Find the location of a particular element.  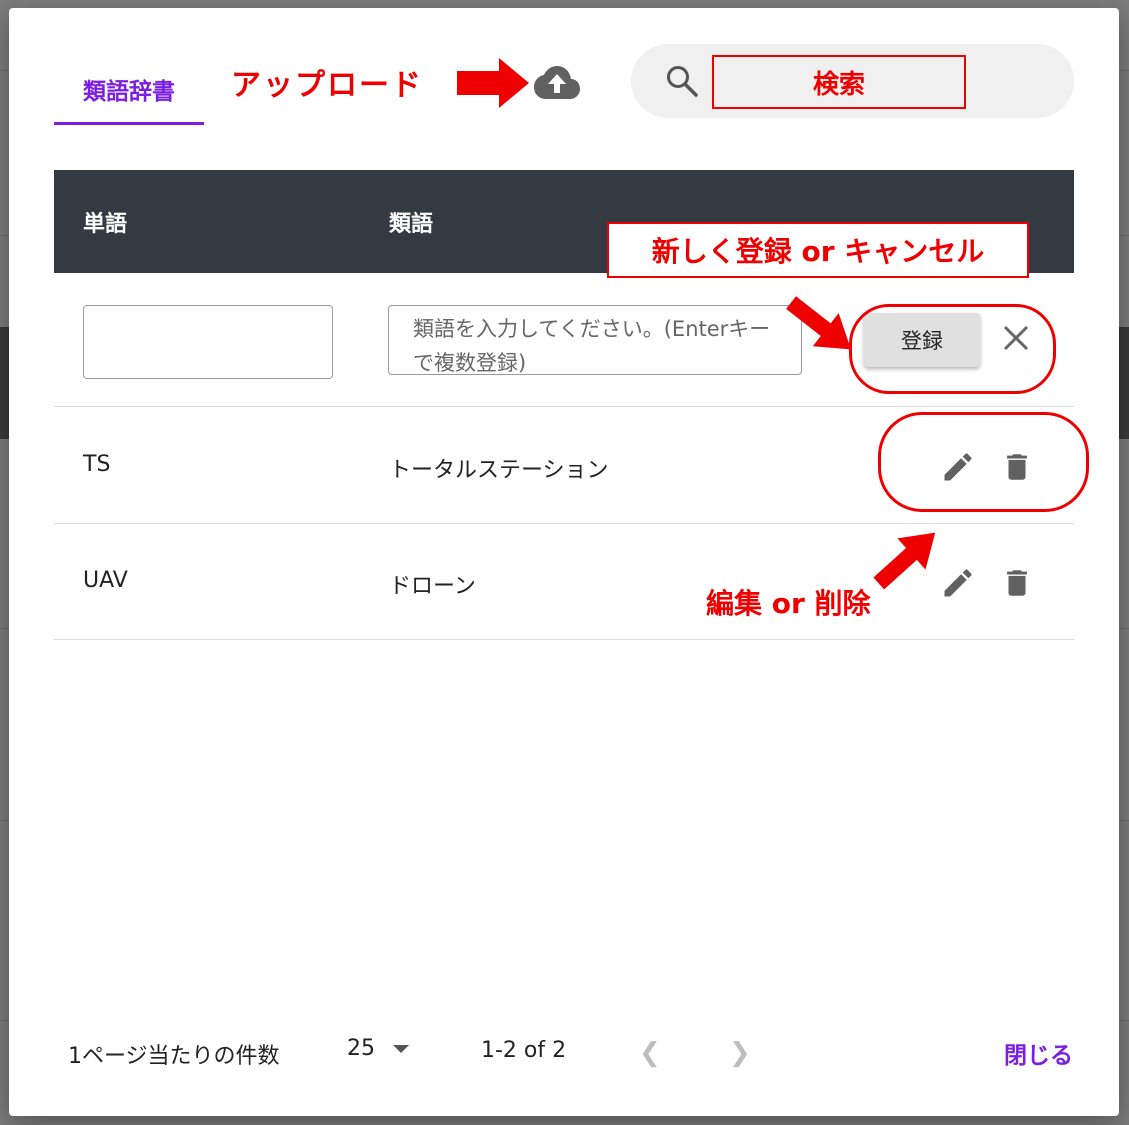

new-entry-row: 類語を入力してください。(Enterキーで複数登録) 登録 is located at coordinates (564, 340).